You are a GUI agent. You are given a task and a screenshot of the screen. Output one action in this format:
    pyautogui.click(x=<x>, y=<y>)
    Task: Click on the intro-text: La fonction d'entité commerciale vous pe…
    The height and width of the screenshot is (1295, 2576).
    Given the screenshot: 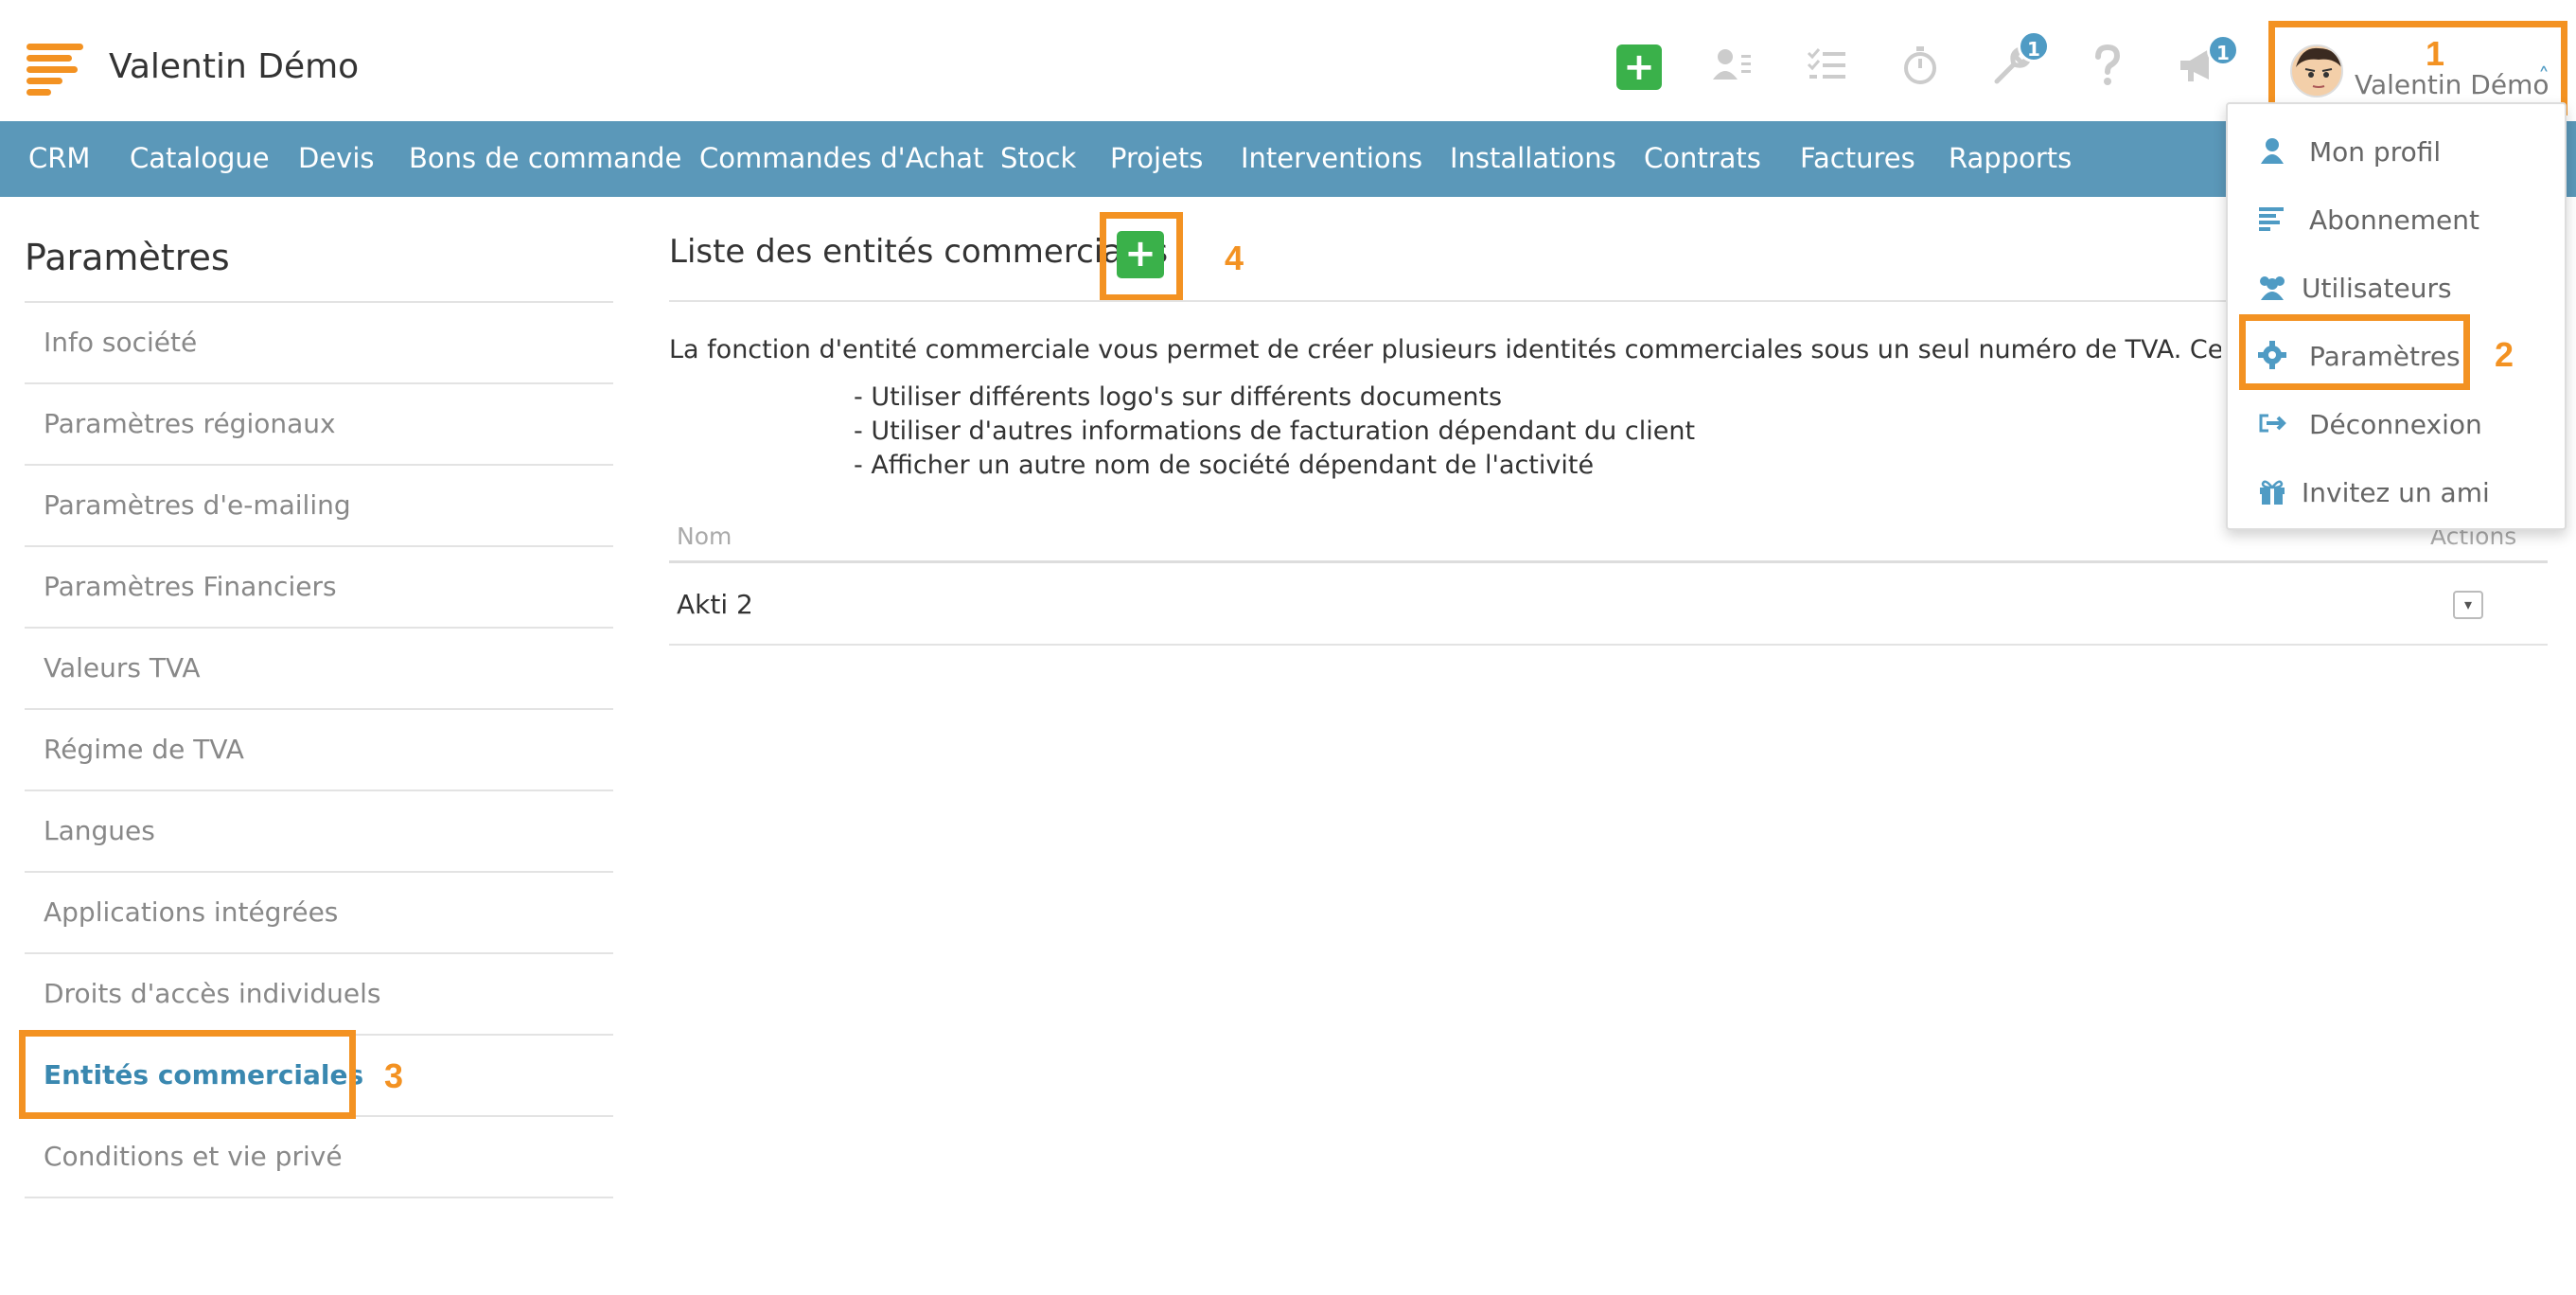 What is the action you would take?
    pyautogui.click(x=1445, y=349)
    